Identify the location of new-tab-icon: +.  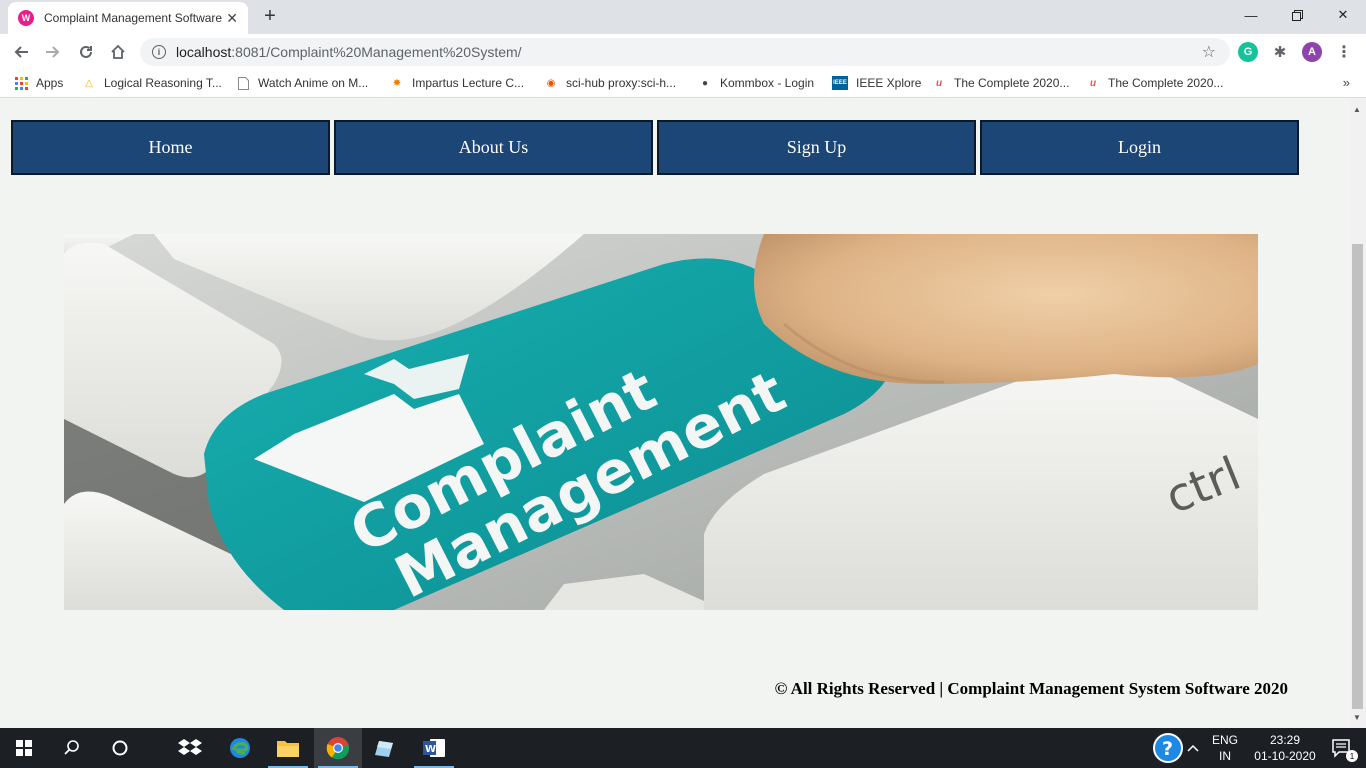
(270, 16).